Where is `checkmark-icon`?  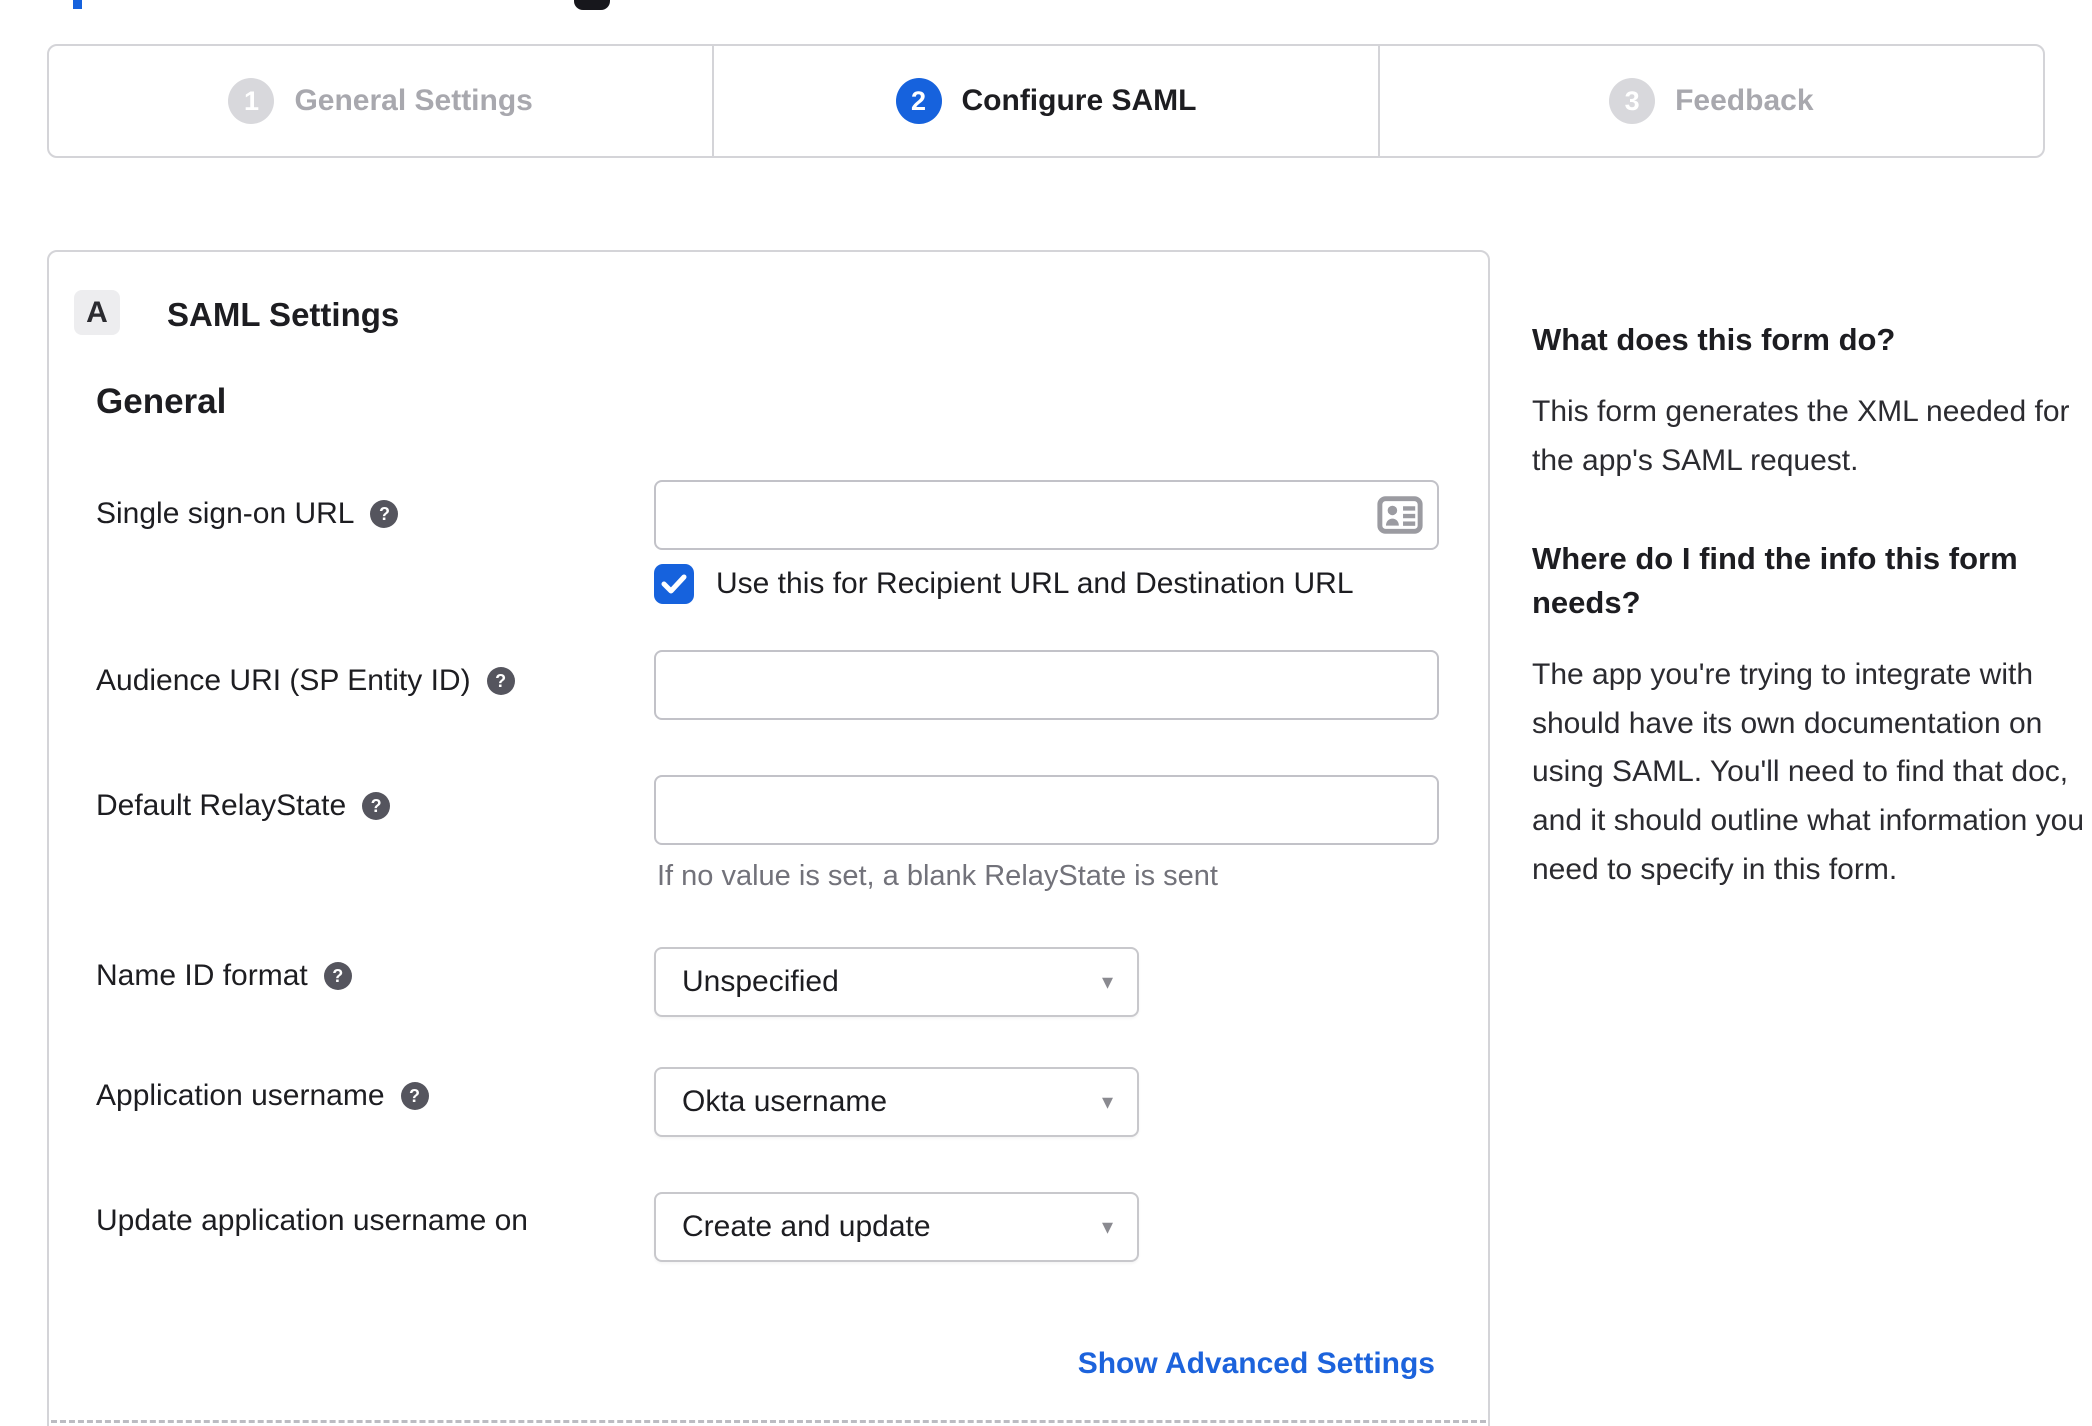 checkmark-icon is located at coordinates (674, 584).